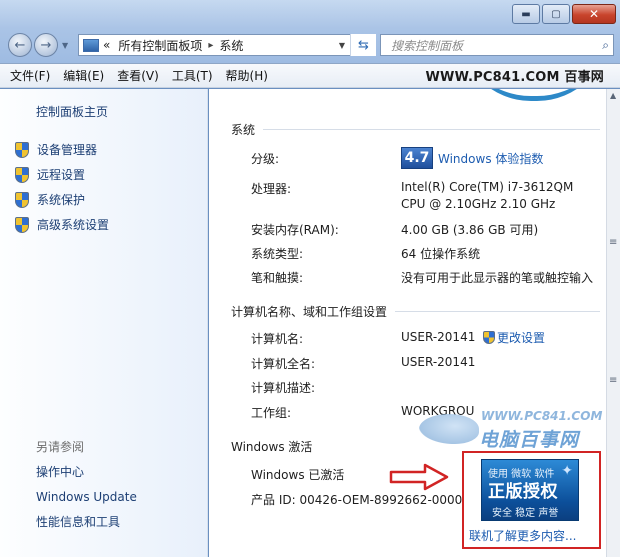 This screenshot has width=620, height=557. What do you see at coordinates (309, 312) in the screenshot?
I see `computer-section-heading: 计算机名称、域和工作组设置` at bounding box center [309, 312].